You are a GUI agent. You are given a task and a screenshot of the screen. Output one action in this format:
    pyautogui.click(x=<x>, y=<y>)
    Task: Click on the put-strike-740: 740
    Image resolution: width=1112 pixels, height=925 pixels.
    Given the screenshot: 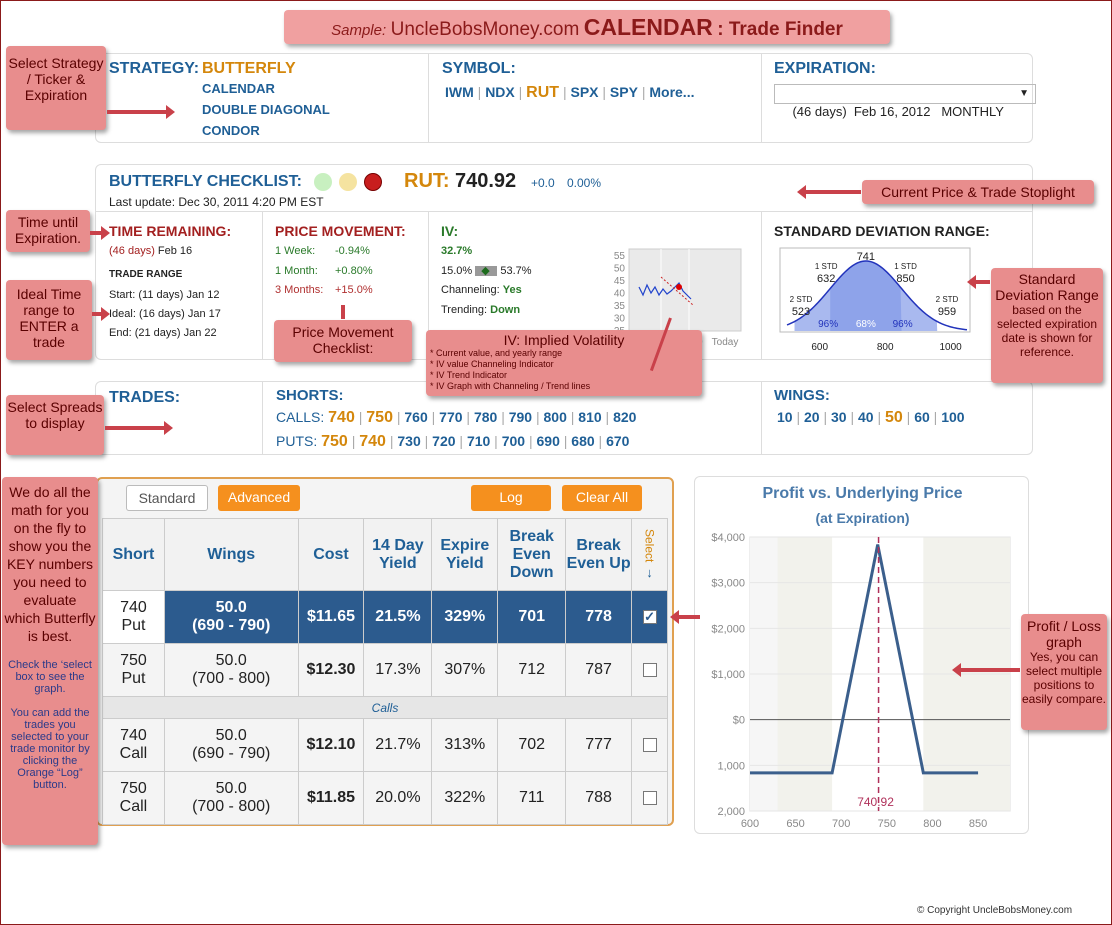 What is the action you would take?
    pyautogui.click(x=372, y=441)
    